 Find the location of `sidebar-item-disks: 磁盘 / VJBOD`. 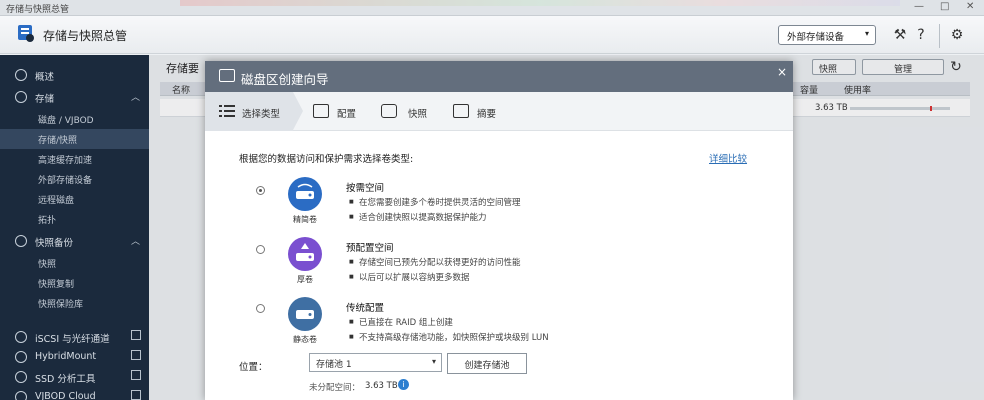

sidebar-item-disks: 磁盘 / VJBOD is located at coordinates (74, 119).